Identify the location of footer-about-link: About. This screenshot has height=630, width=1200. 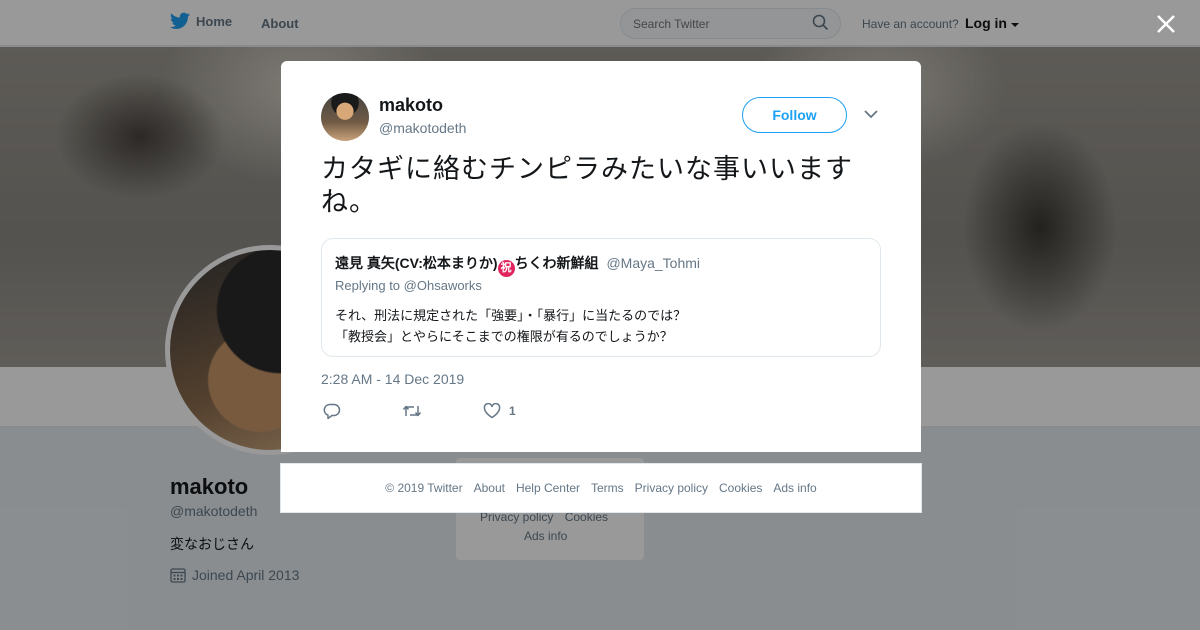
(489, 488).